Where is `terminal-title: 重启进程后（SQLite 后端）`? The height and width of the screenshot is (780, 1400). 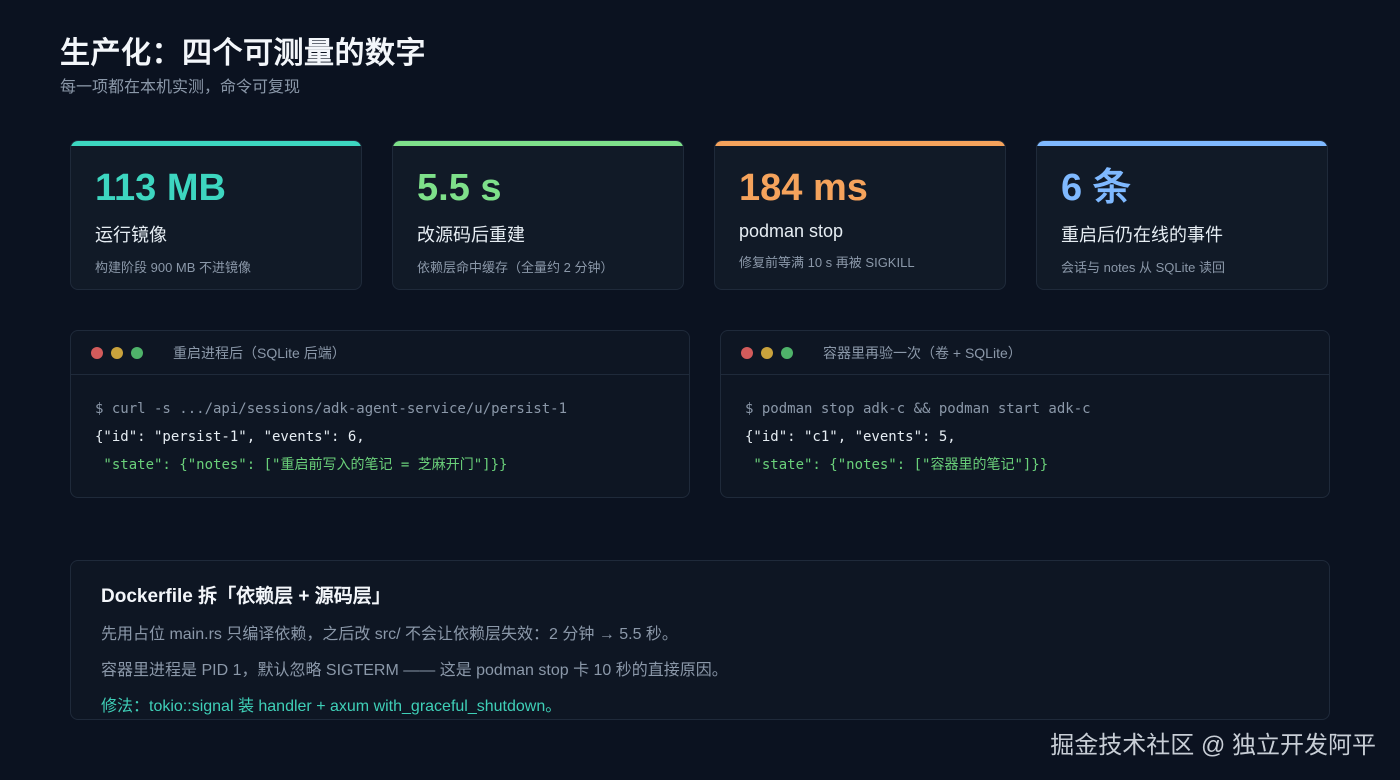 terminal-title: 重启进程后（SQLite 后端） is located at coordinates (259, 352).